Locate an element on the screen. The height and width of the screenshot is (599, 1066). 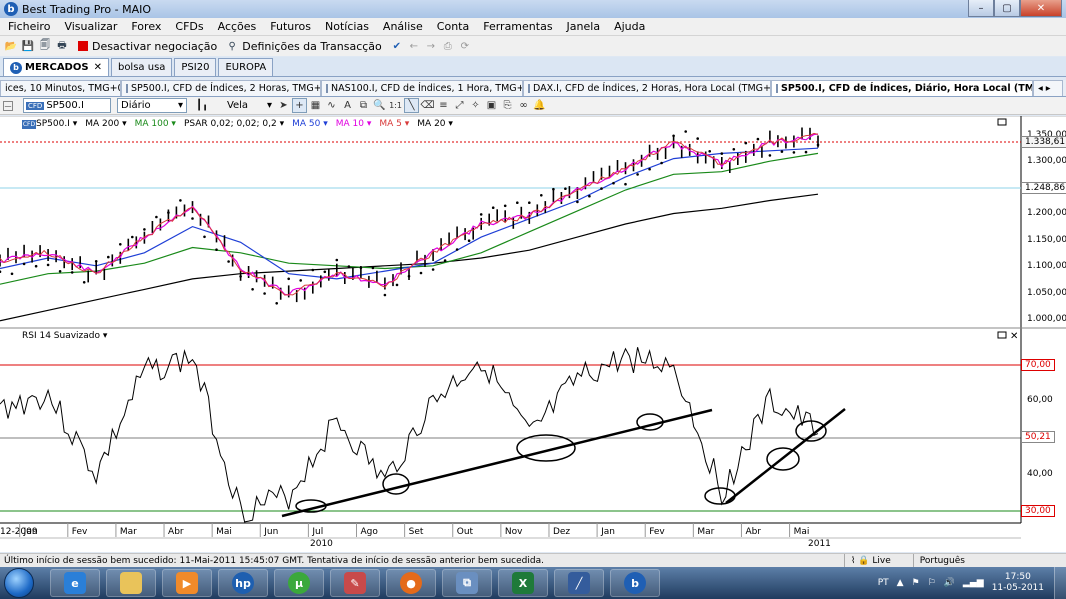
refresh-icon: ⟳ is located at coordinates (465, 46).